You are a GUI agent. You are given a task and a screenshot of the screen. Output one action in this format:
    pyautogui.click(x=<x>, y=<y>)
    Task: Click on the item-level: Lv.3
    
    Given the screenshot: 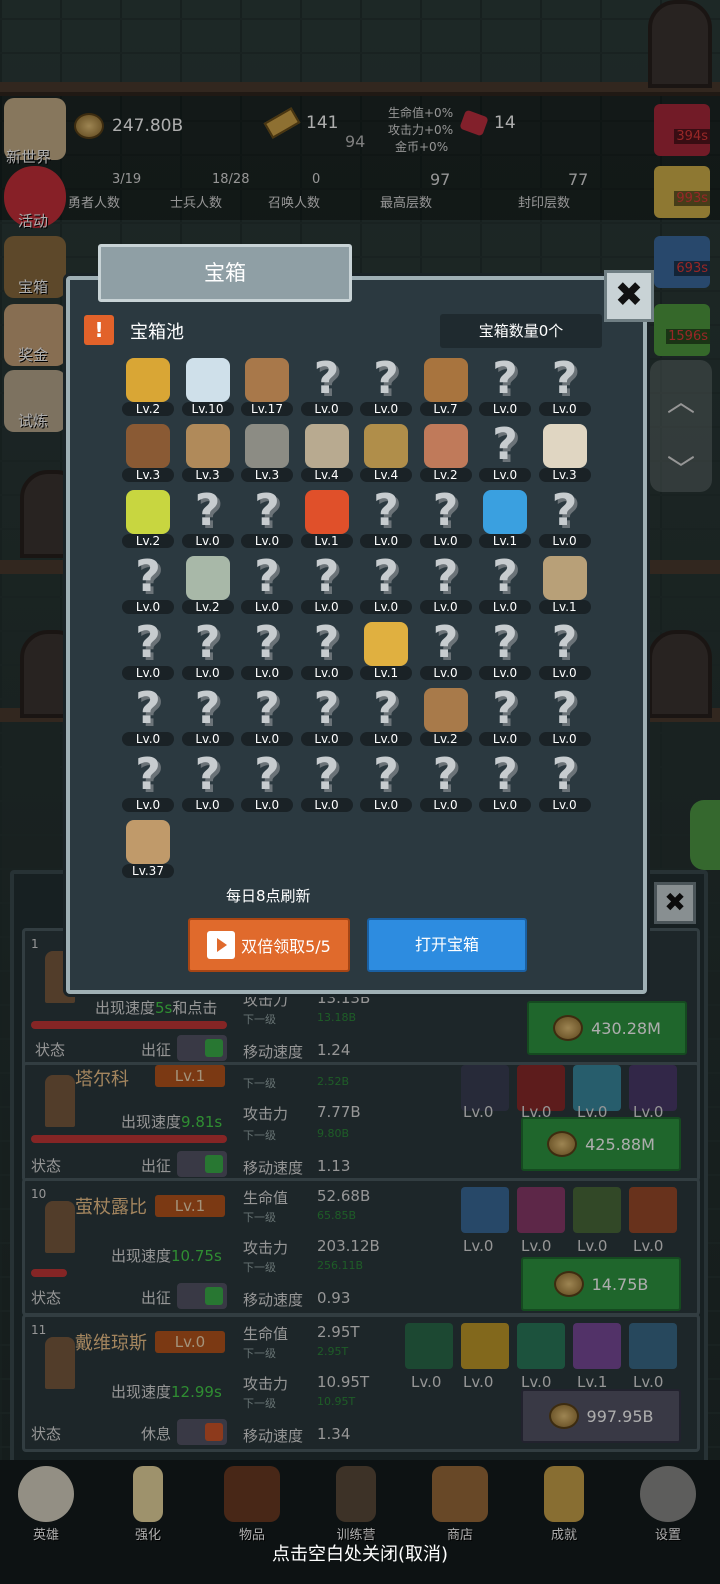 What is the action you would take?
    pyautogui.click(x=148, y=475)
    